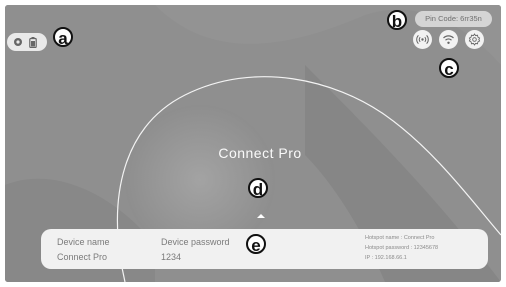 The height and width of the screenshot is (287, 506). Describe the element at coordinates (33, 42) in the screenshot. I see `battery-icon` at that location.